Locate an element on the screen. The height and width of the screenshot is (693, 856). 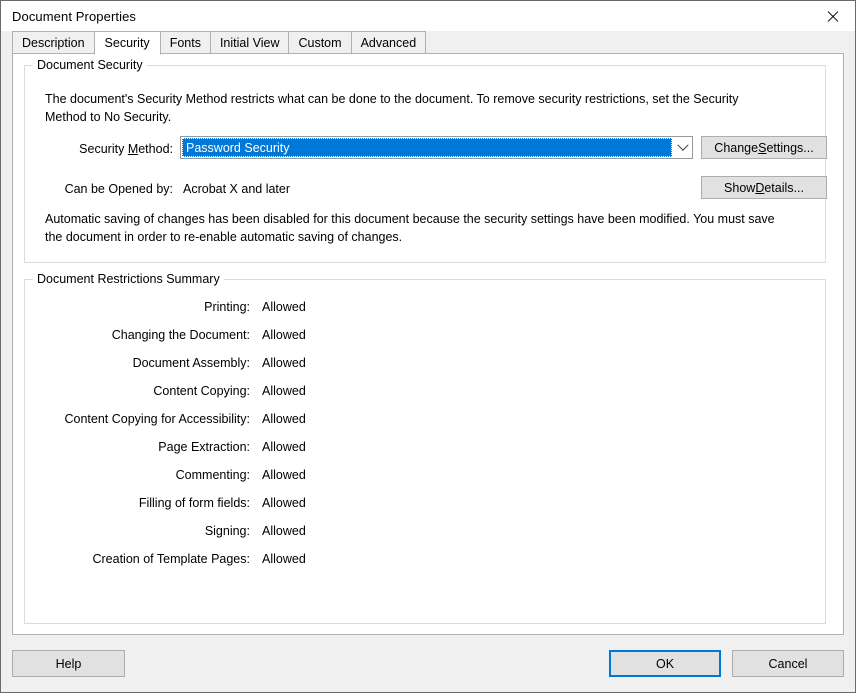
change-settings-accel: S is located at coordinates (762, 147).